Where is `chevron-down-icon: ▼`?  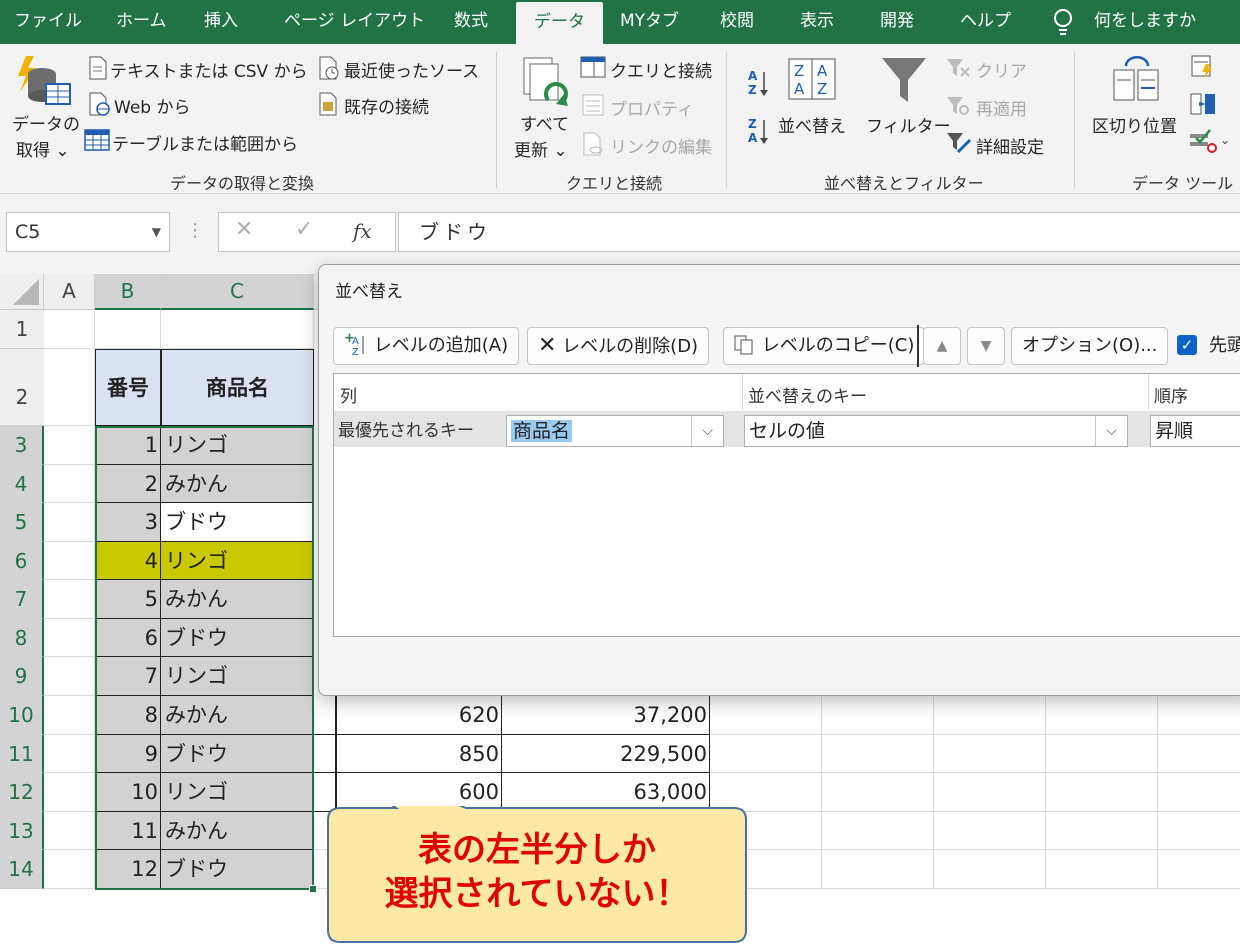
chevron-down-icon: ▼ is located at coordinates (156, 232).